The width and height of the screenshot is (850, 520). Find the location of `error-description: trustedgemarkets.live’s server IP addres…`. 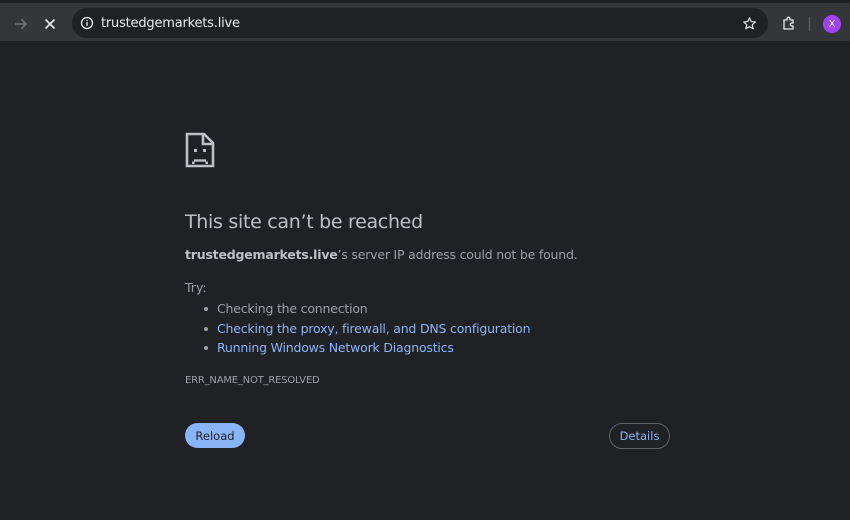

error-description: trustedgemarkets.live’s server IP addres… is located at coordinates (430, 254).